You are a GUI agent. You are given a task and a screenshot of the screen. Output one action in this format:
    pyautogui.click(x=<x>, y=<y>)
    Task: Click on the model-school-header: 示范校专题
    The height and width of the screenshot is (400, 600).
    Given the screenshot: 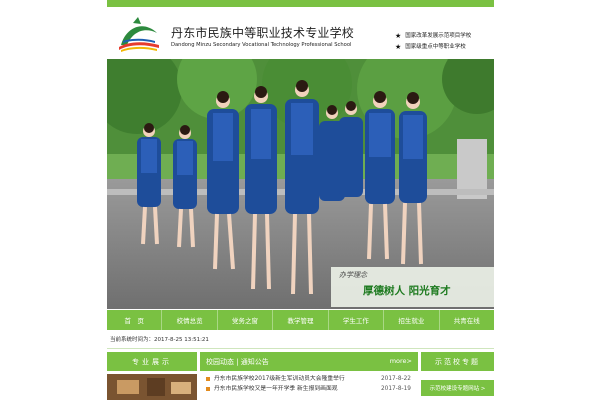 What is the action you would take?
    pyautogui.click(x=457, y=361)
    